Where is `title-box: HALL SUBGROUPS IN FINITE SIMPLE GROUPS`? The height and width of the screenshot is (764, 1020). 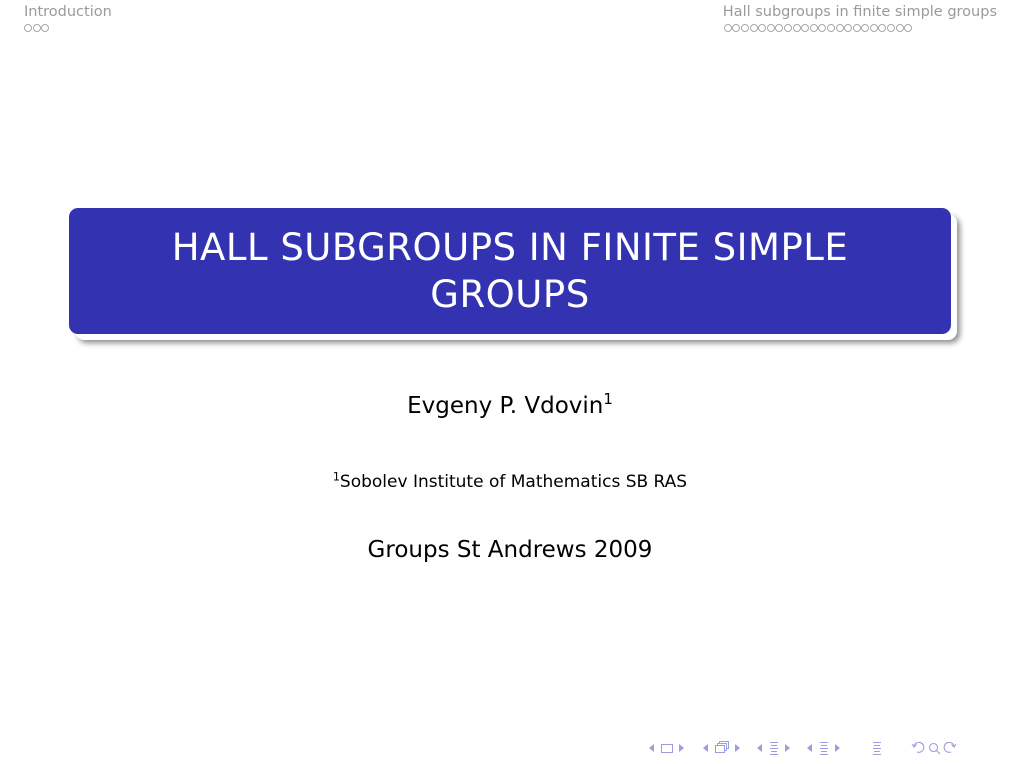
title-box: HALL SUBGROUPS IN FINITE SIMPLE GROUPS is located at coordinates (510, 271).